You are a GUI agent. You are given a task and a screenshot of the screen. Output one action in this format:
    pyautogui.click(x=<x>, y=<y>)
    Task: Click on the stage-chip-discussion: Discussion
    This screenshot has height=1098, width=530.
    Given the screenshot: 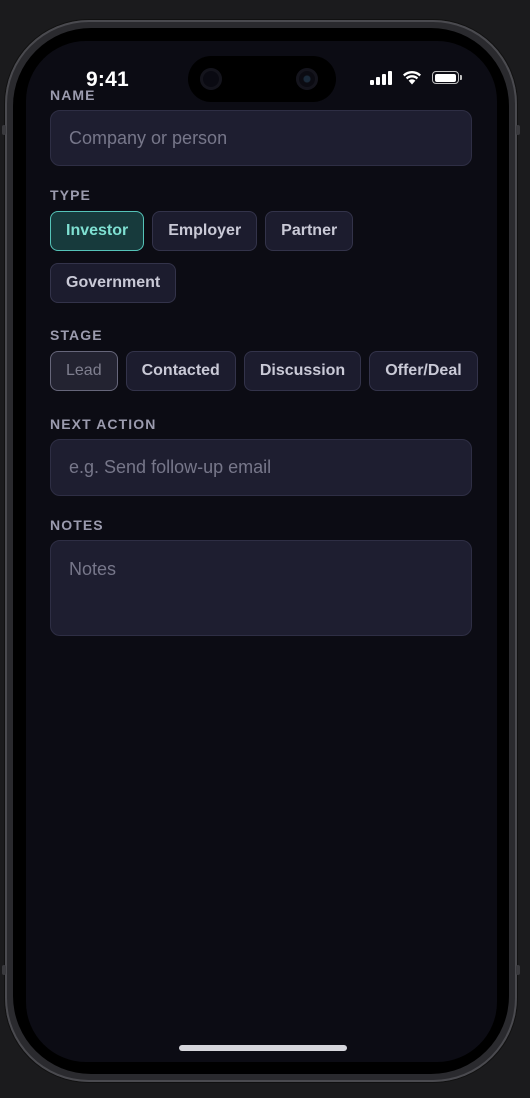 What is the action you would take?
    pyautogui.click(x=302, y=371)
    